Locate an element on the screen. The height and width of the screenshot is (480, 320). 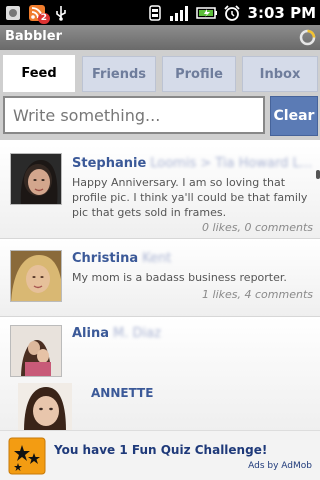
status-bar-left: 2 is located at coordinates (37, 13).